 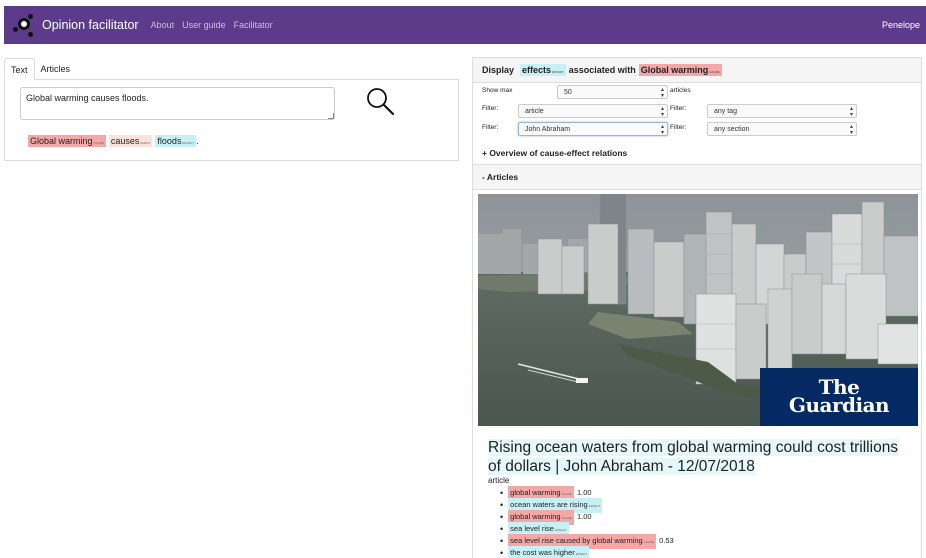 What do you see at coordinates (549, 551) in the screenshot?
I see `effect-token: the cost was higherEFFECT` at bounding box center [549, 551].